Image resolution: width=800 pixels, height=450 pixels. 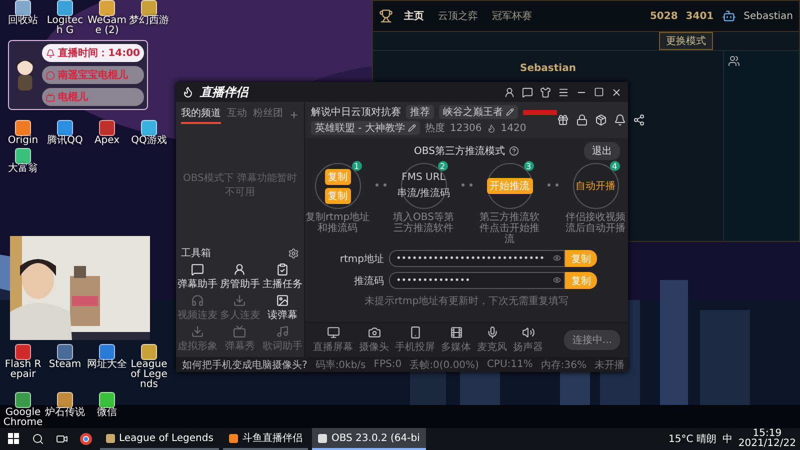 What do you see at coordinates (160, 439) in the screenshot?
I see `taskbar-app: League of Legends` at bounding box center [160, 439].